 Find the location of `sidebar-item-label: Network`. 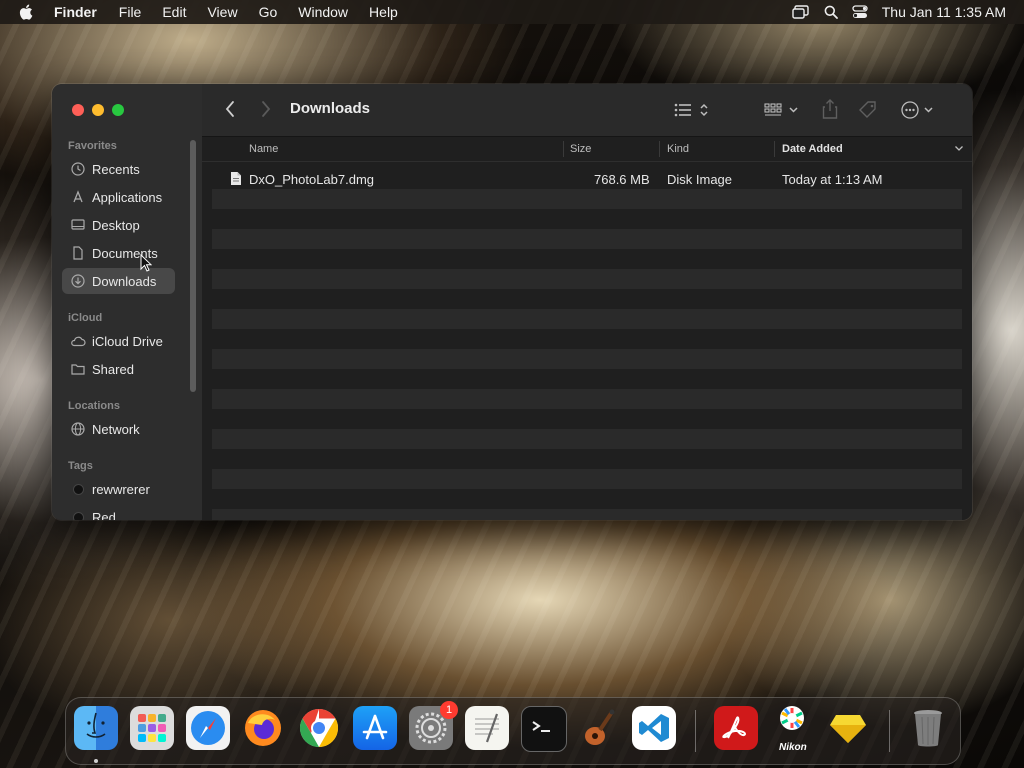

sidebar-item-label: Network is located at coordinates (116, 429).